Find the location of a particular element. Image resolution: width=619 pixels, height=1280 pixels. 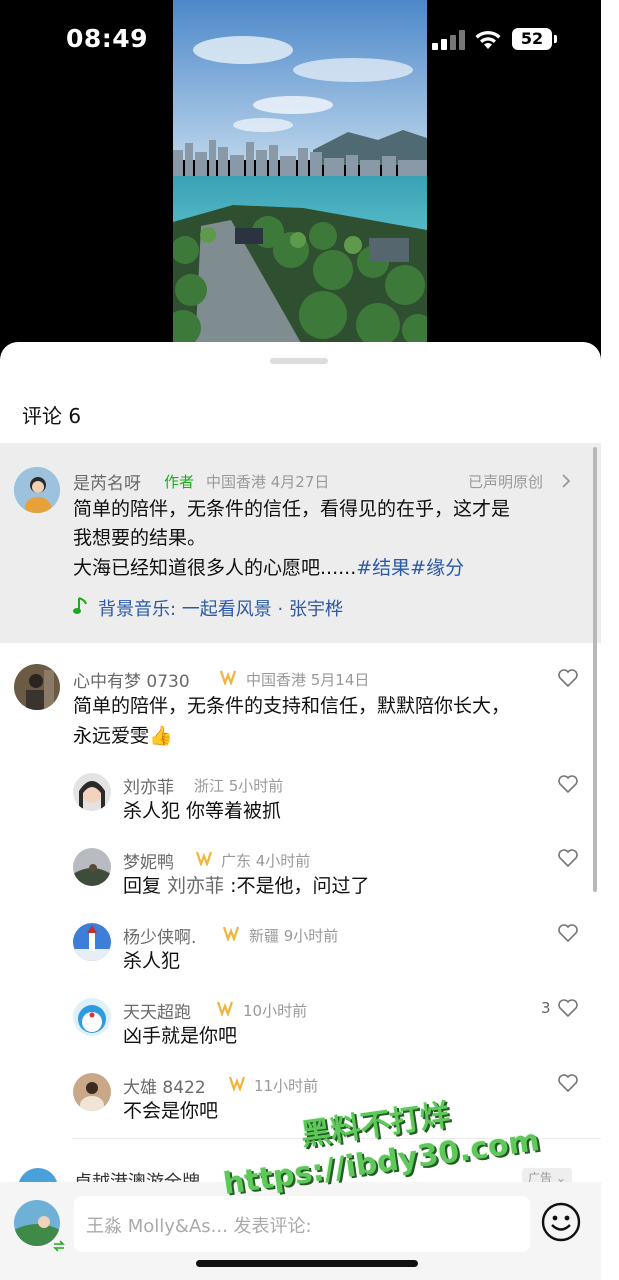

comment-text-line: 永远爱雯👍 is located at coordinates (123, 736).